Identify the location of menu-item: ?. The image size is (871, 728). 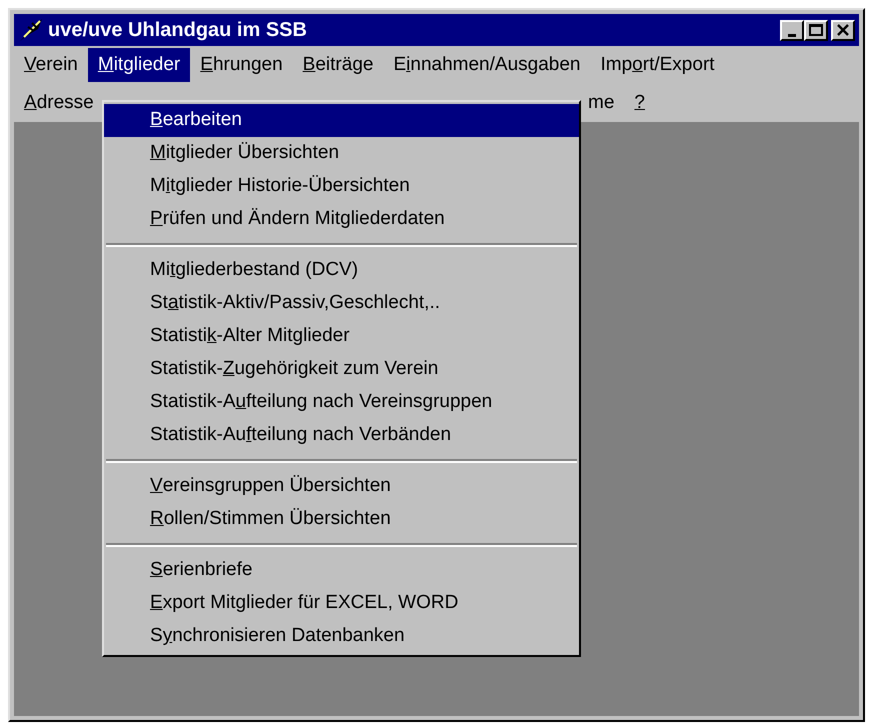
(639, 103).